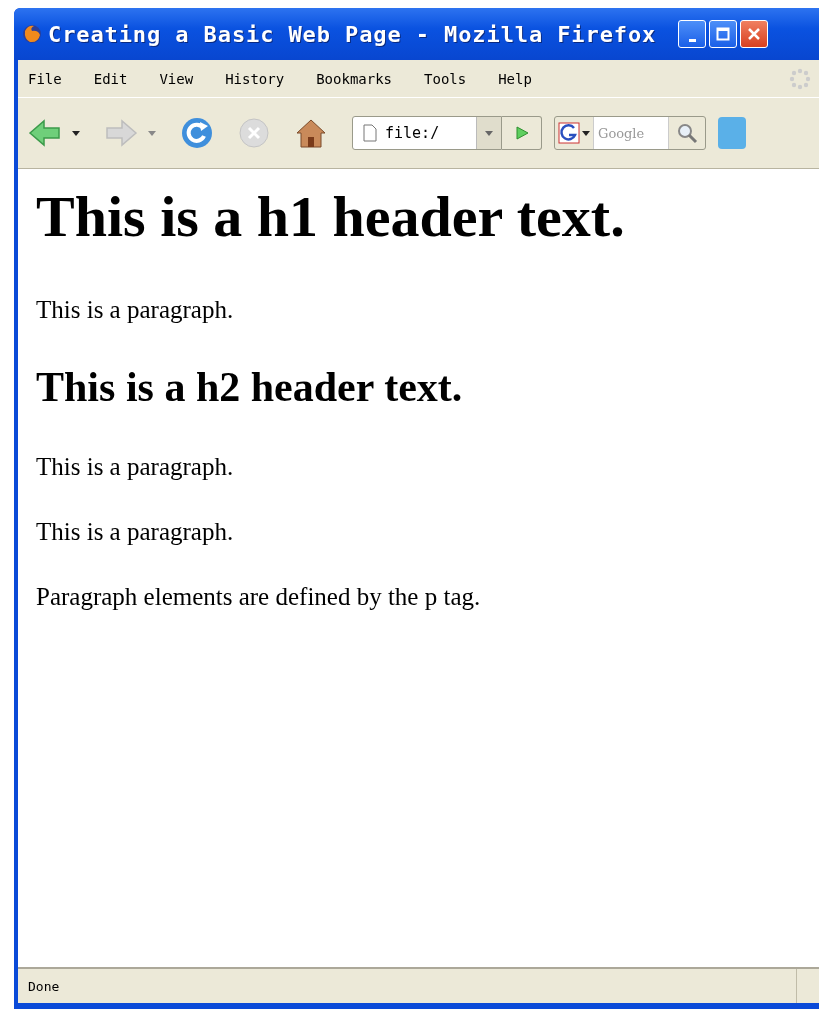 This screenshot has width=819, height=1009. I want to click on dropdown-button, so click(488, 133).